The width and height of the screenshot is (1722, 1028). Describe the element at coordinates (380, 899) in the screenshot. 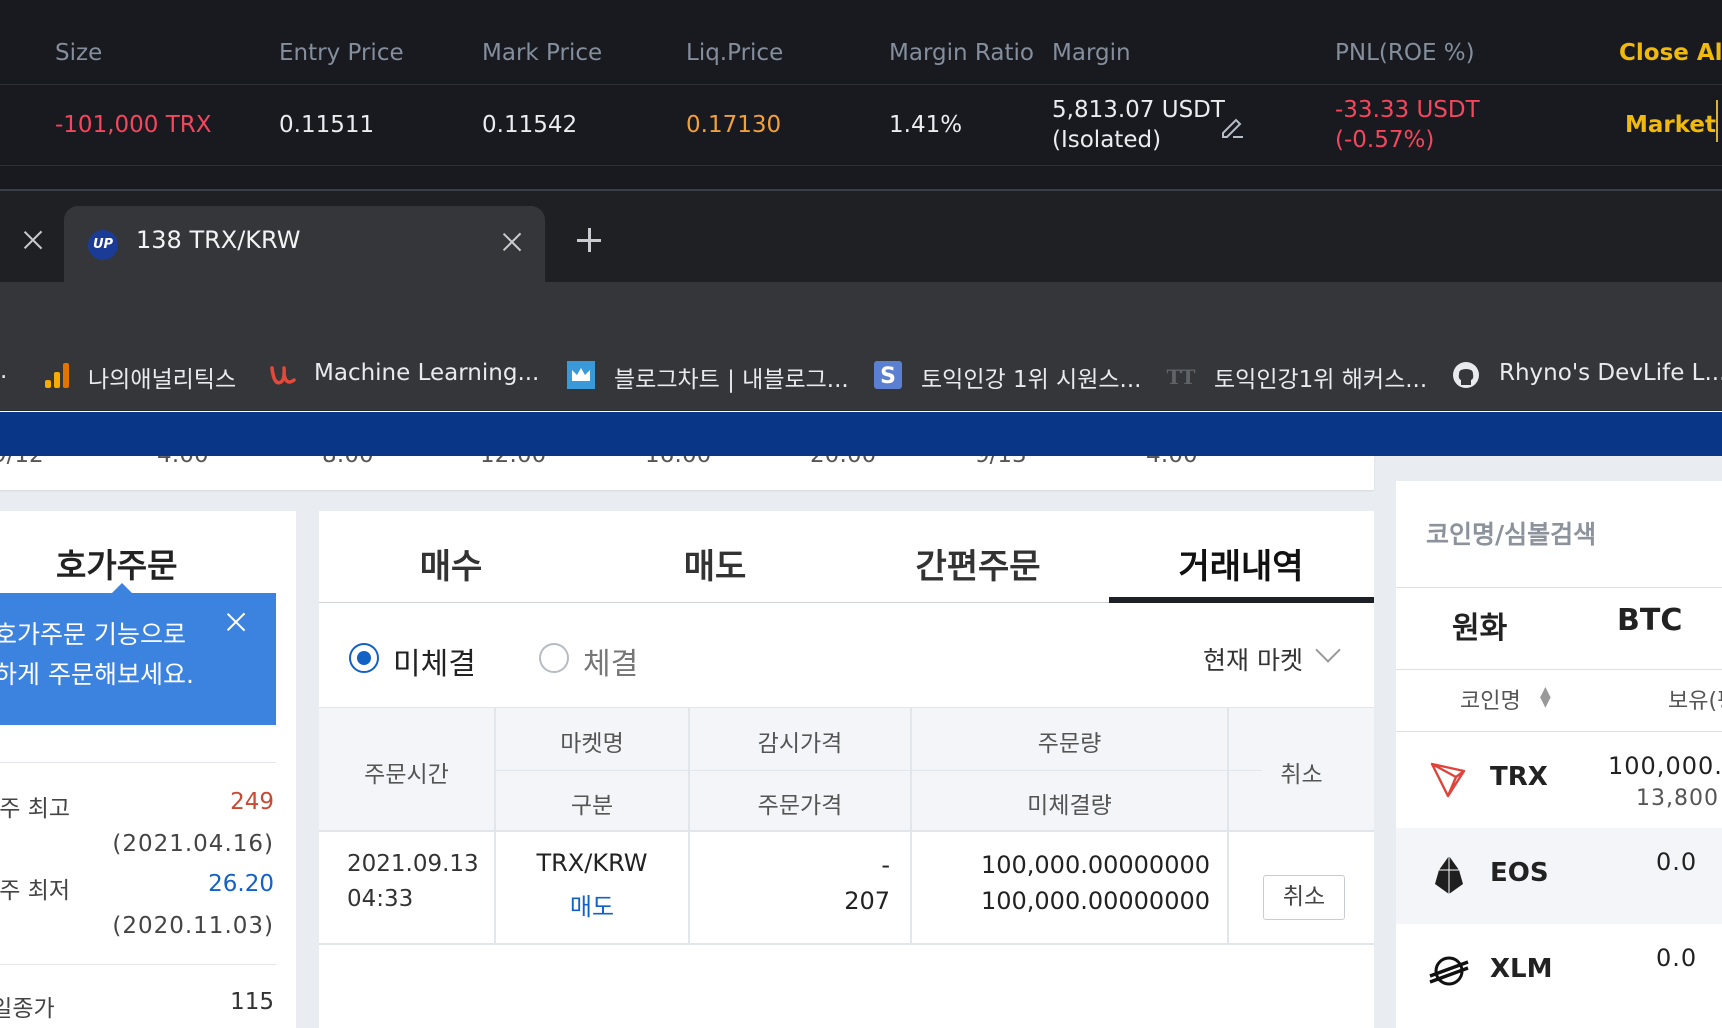

I see `order-time: 04:33` at that location.